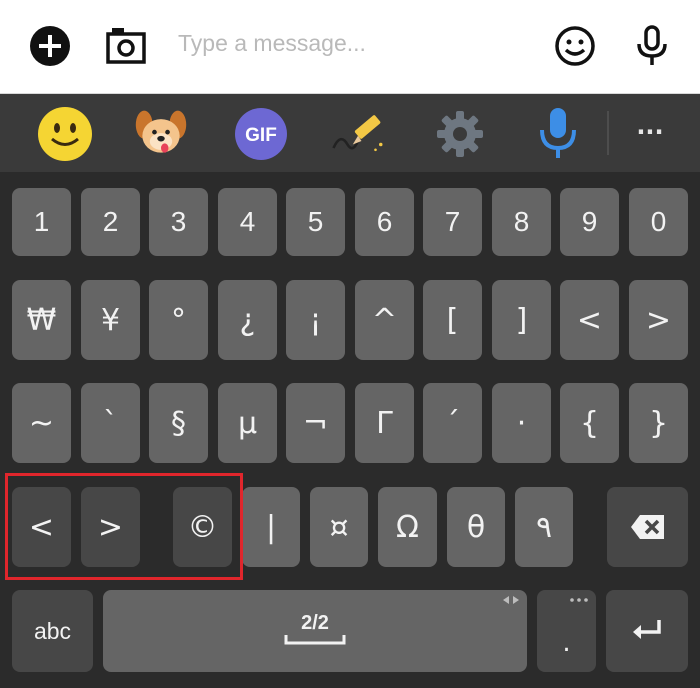 This screenshot has height=688, width=700. What do you see at coordinates (41, 320) in the screenshot?
I see `key-won: ₩` at bounding box center [41, 320].